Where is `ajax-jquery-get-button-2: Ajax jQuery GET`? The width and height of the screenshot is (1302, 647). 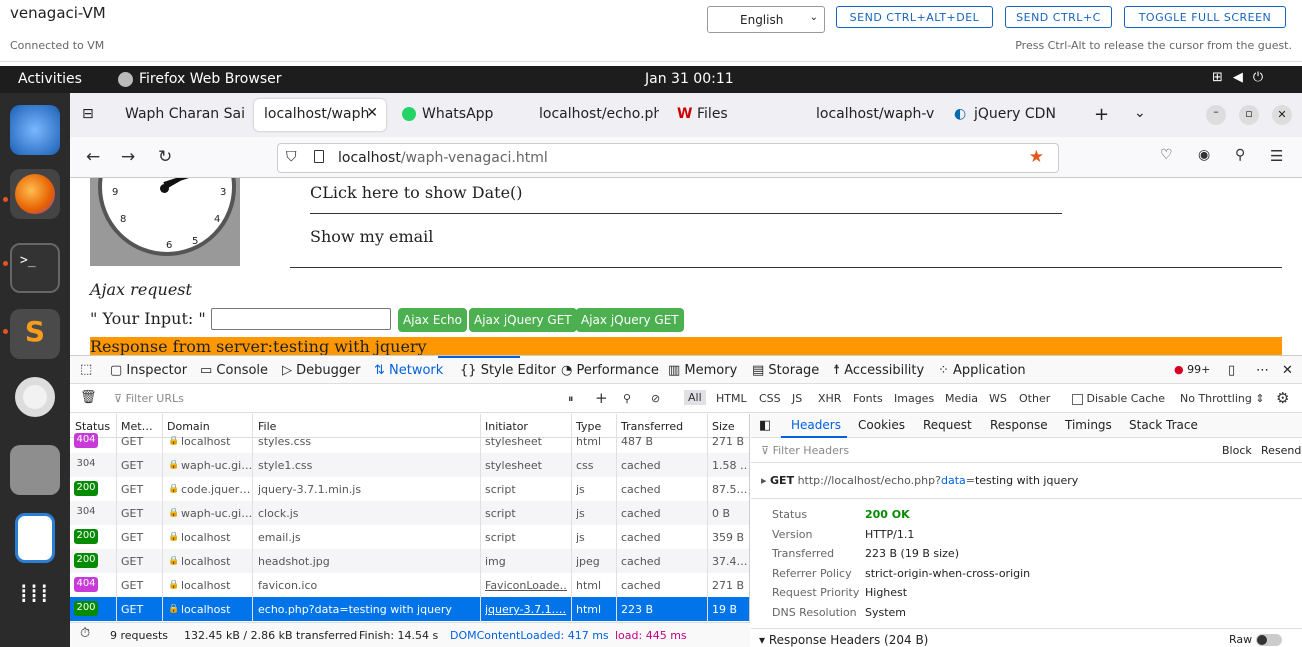
ajax-jquery-get-button-2: Ajax jQuery GET is located at coordinates (630, 320).